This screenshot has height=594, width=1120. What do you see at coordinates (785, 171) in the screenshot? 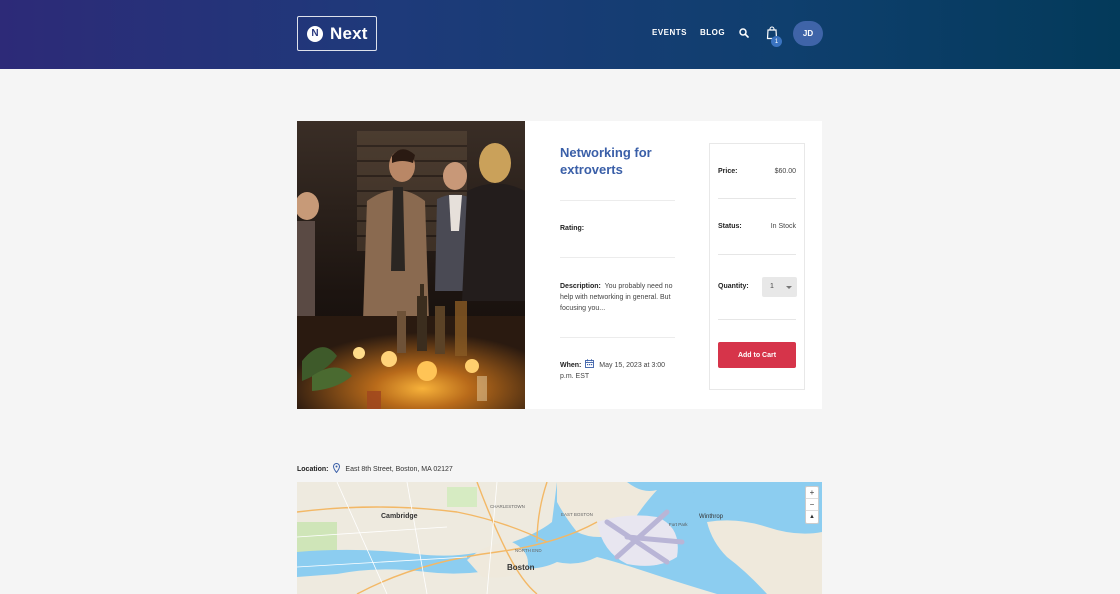
I see `price-value: $60.00` at bounding box center [785, 171].